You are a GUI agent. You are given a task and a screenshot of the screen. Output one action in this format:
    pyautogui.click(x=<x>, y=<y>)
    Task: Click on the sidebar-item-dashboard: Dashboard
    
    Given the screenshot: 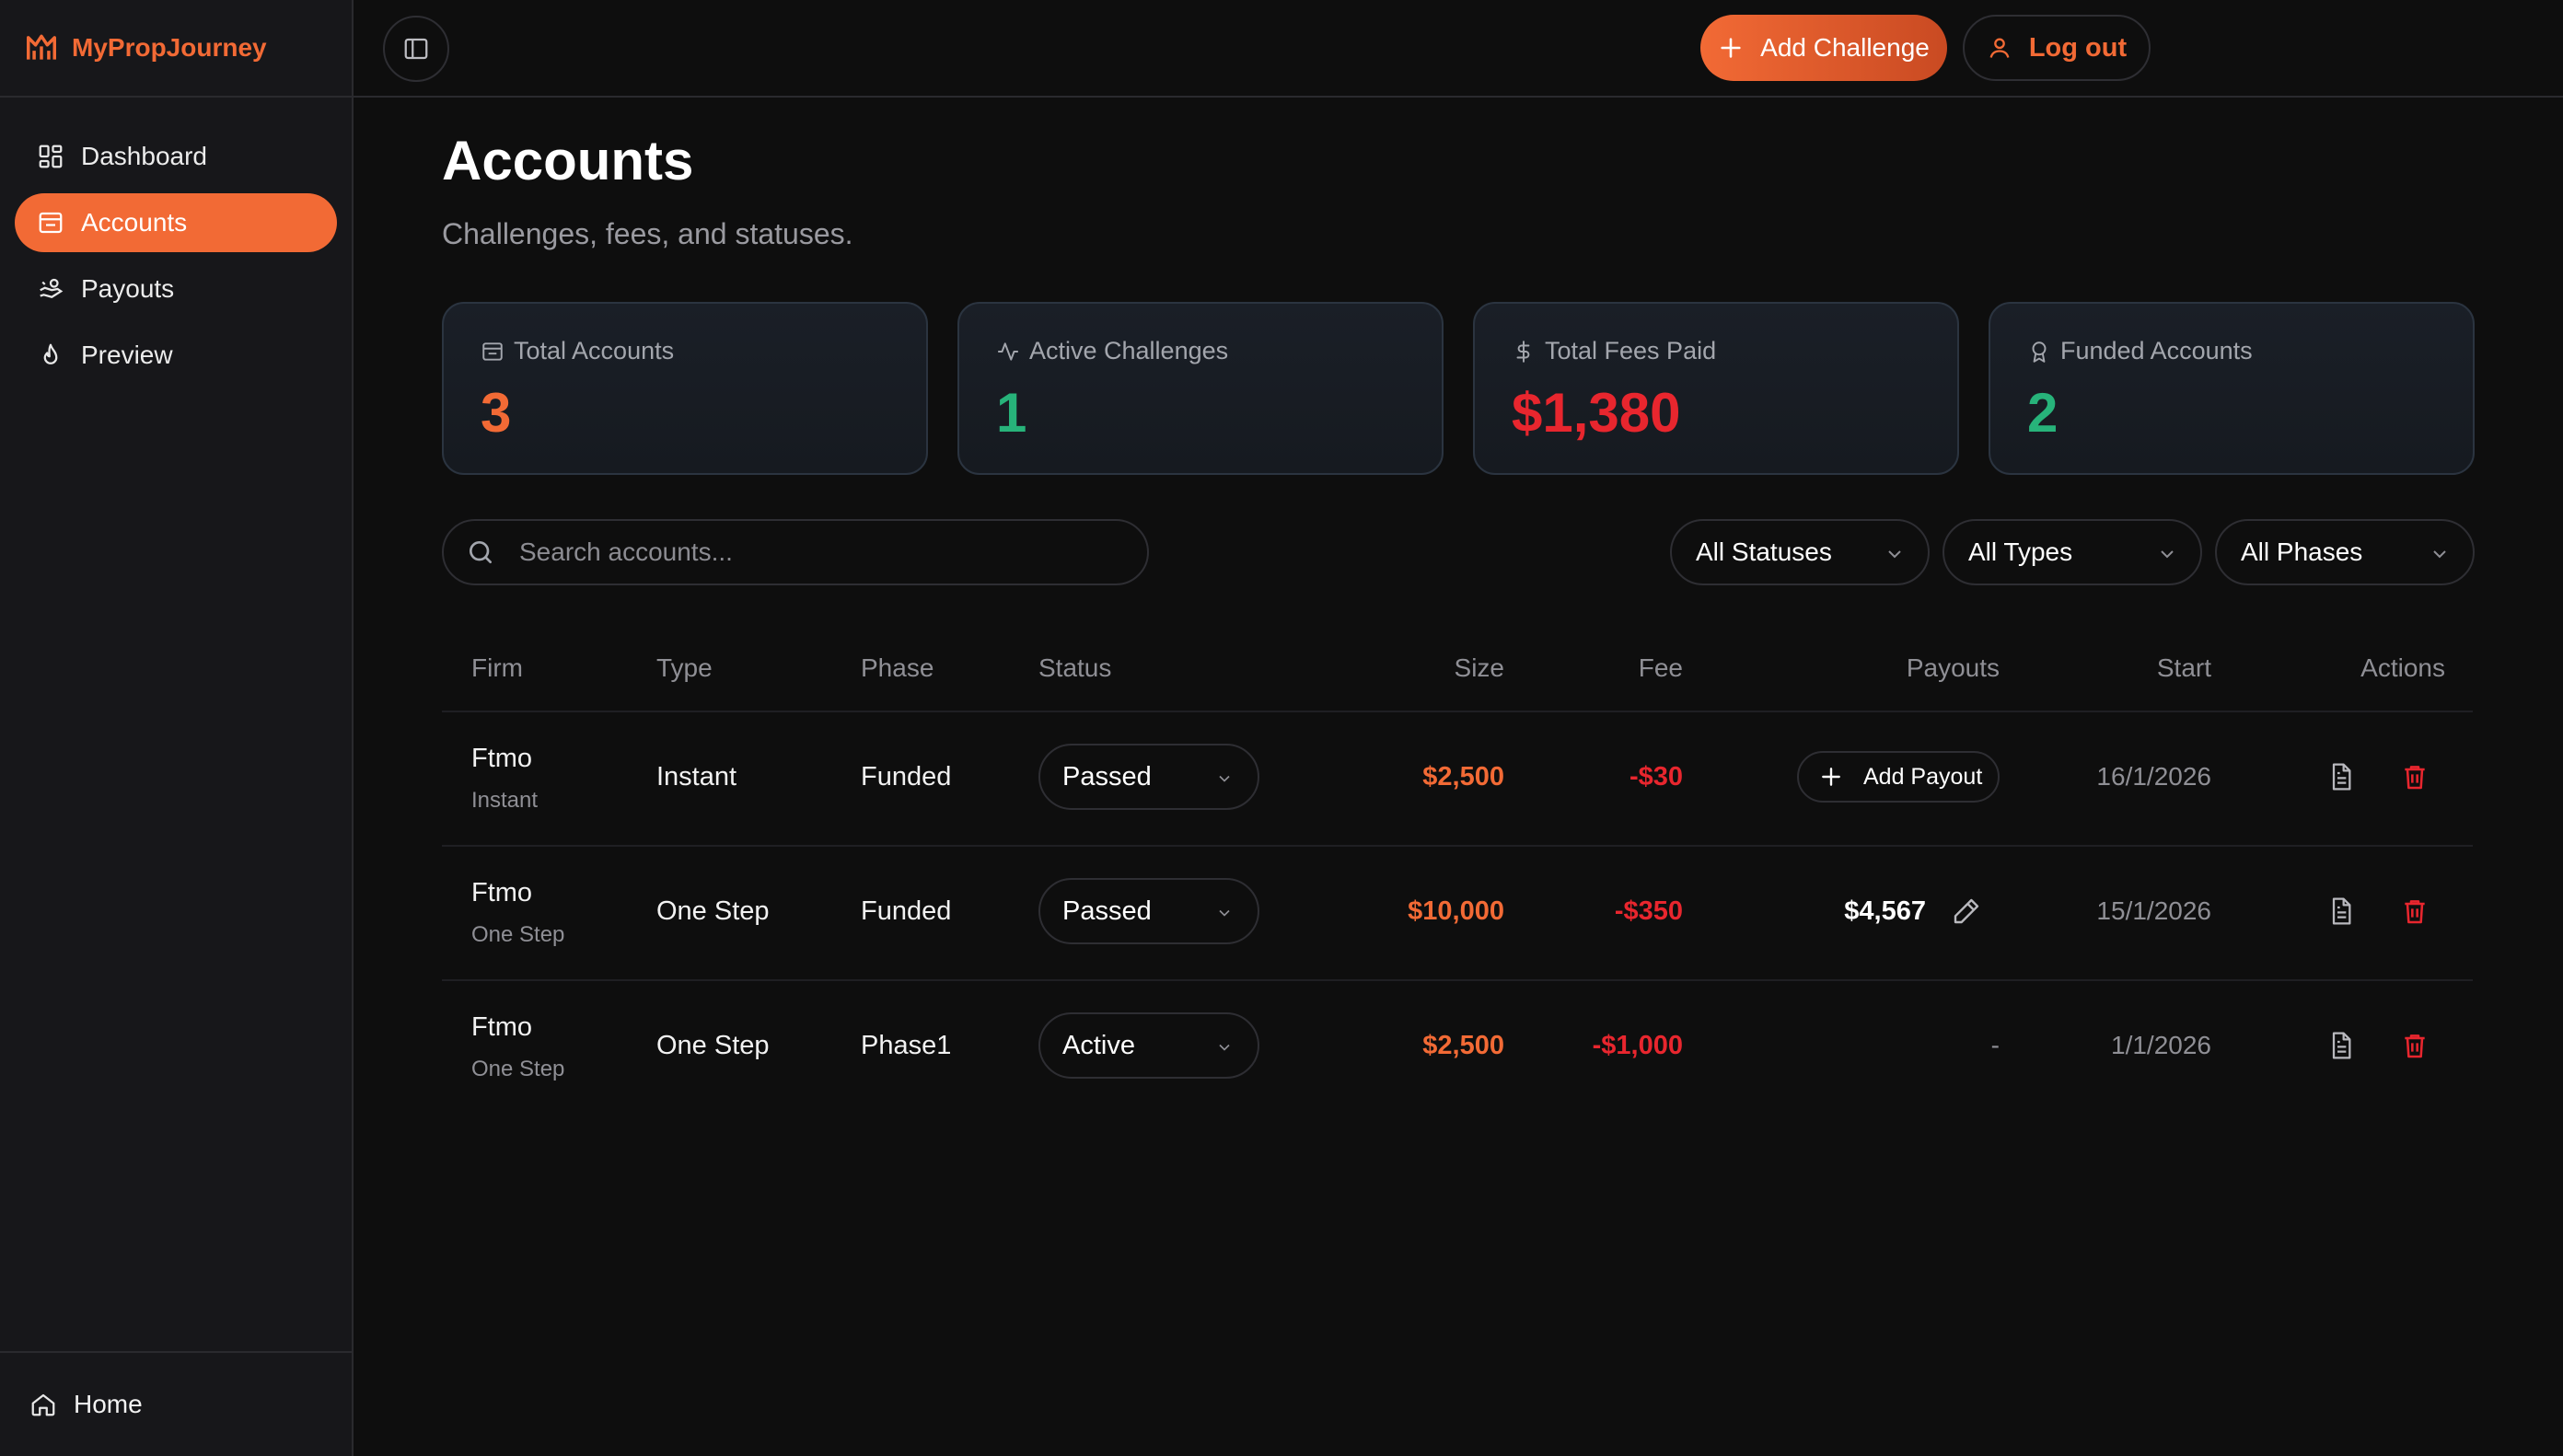 What is the action you would take?
    pyautogui.click(x=176, y=156)
    